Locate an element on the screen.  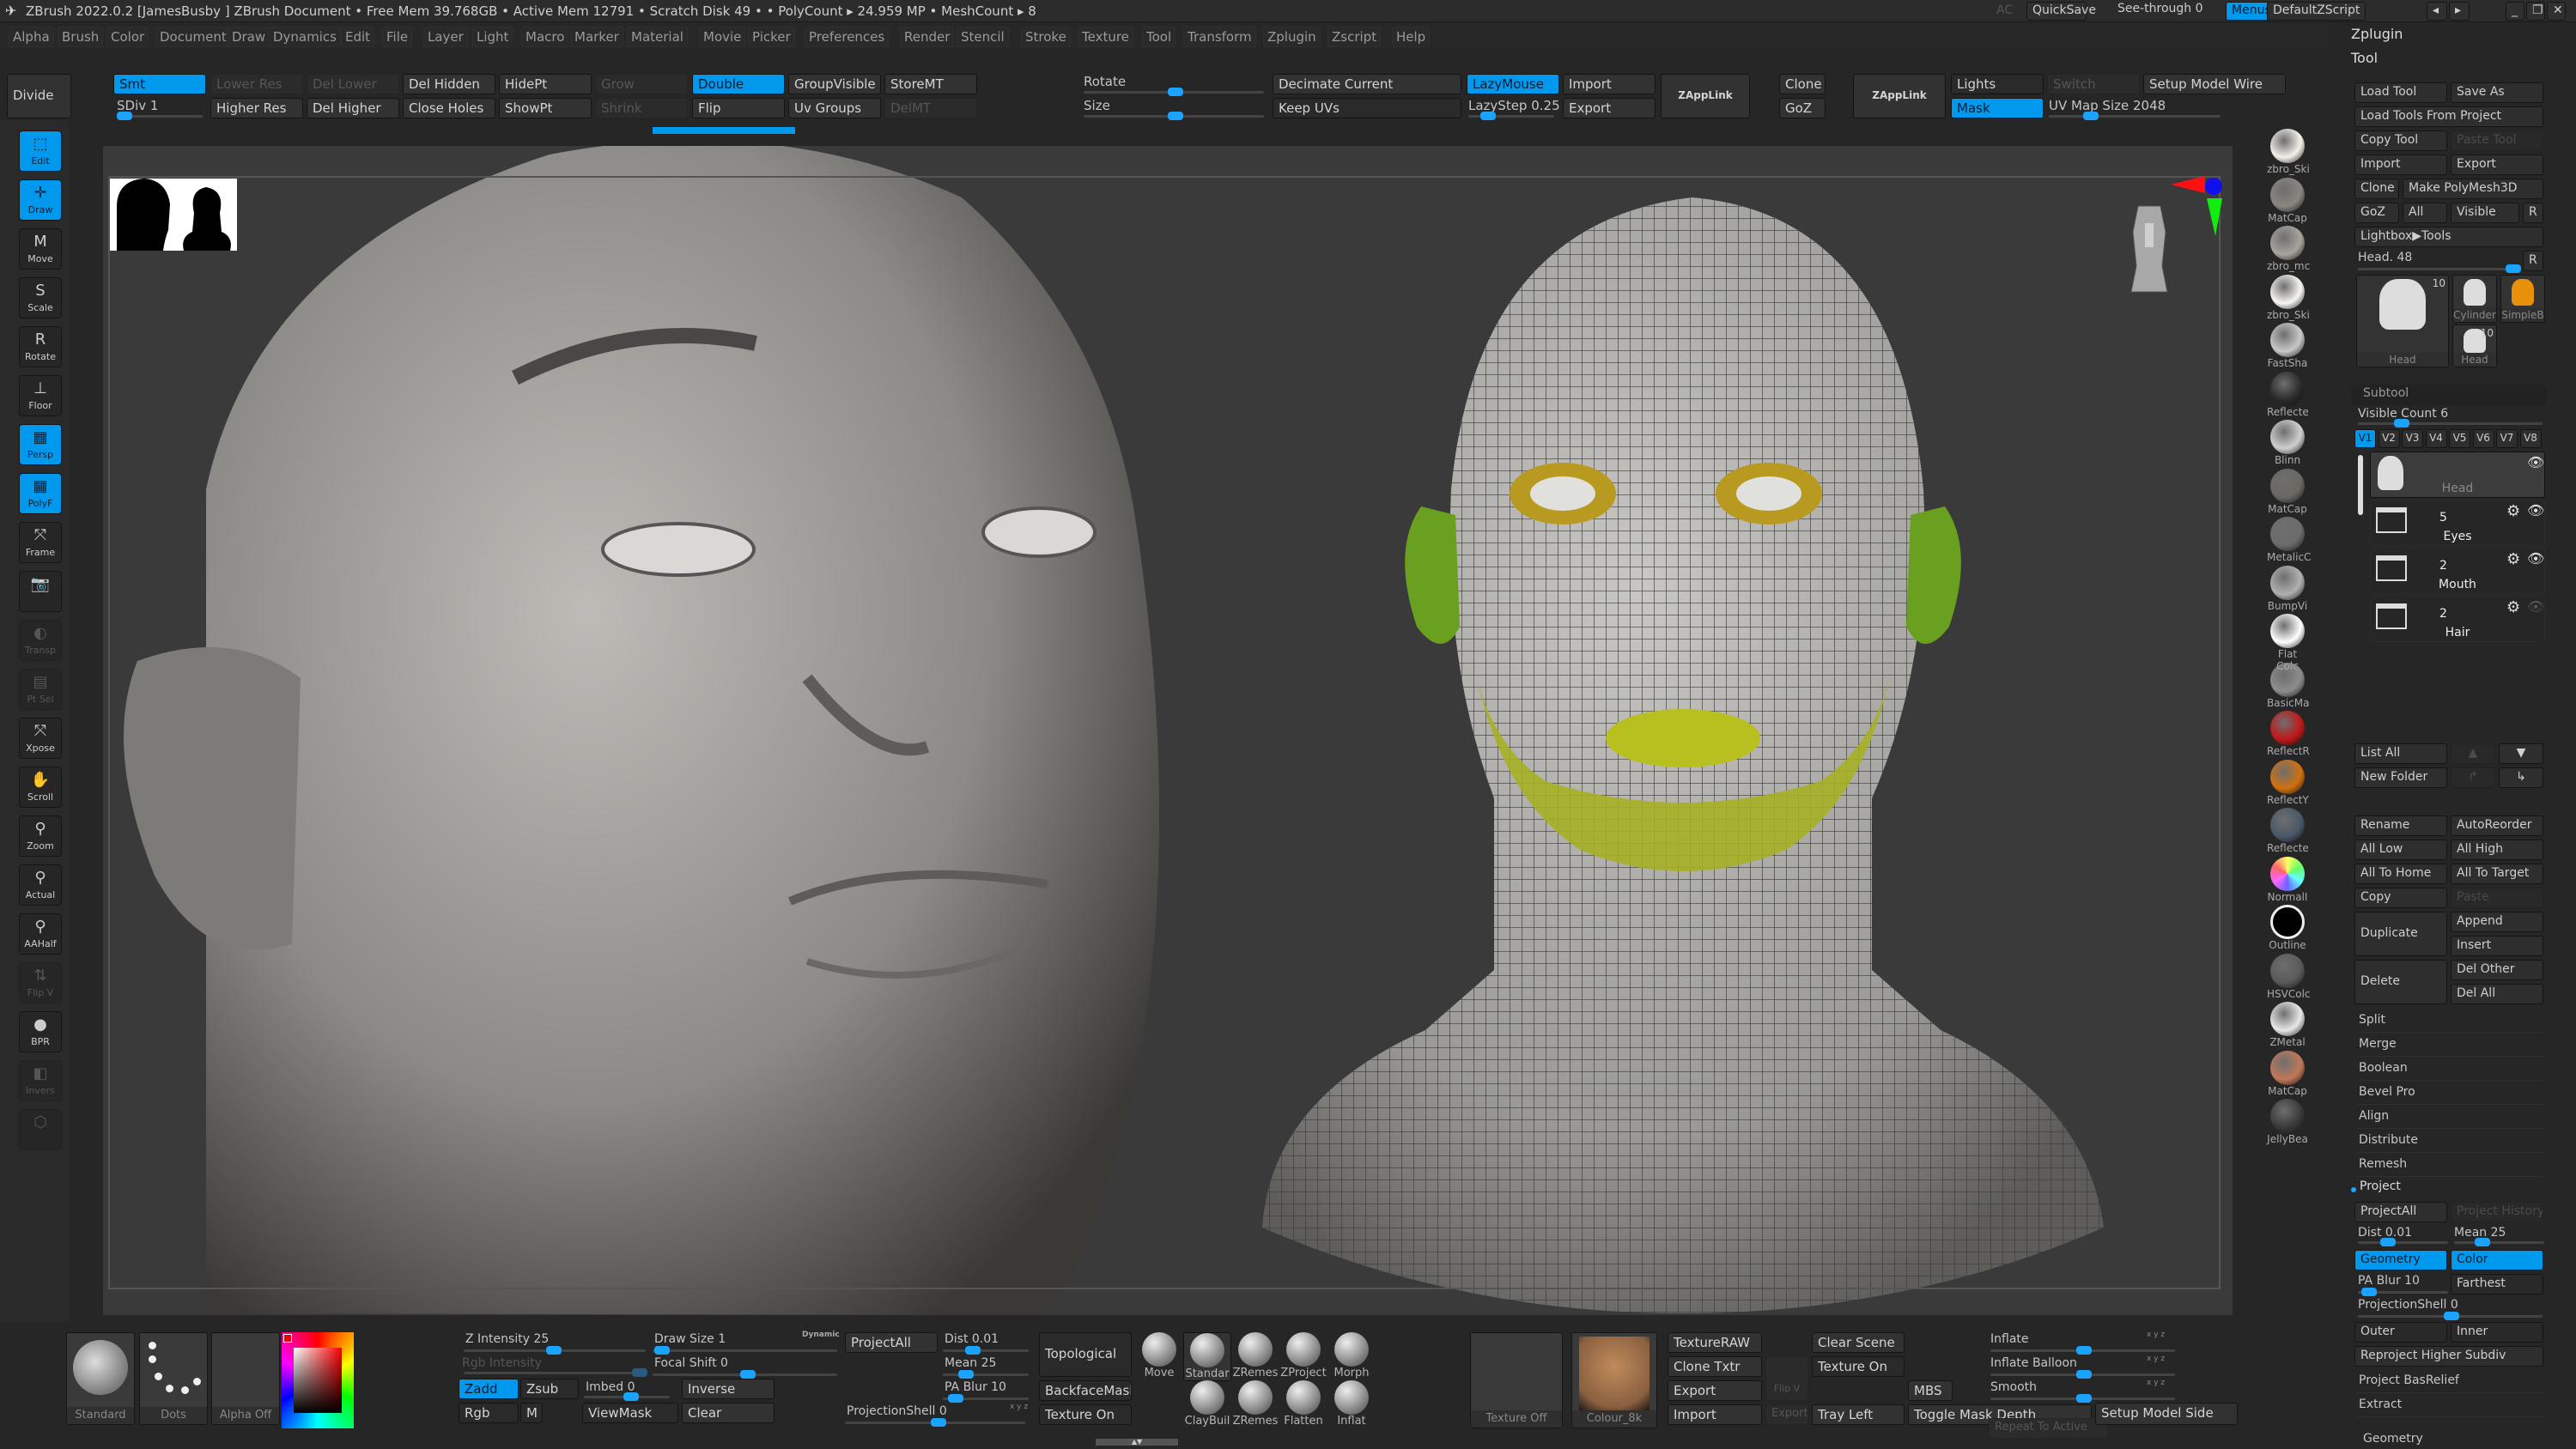
projectall-shelf-button: ProjectAll is located at coordinates (892, 1342).